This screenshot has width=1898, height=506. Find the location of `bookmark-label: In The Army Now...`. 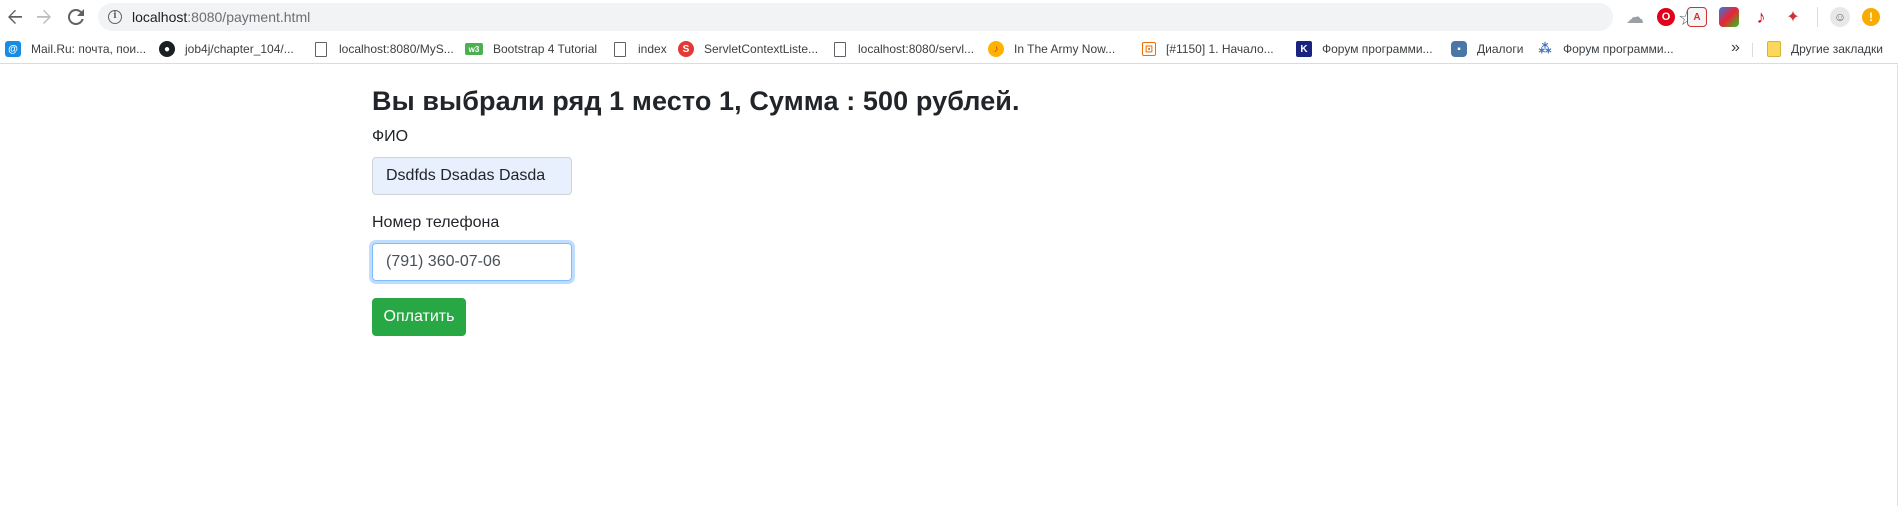

bookmark-label: In The Army Now... is located at coordinates (1065, 49).